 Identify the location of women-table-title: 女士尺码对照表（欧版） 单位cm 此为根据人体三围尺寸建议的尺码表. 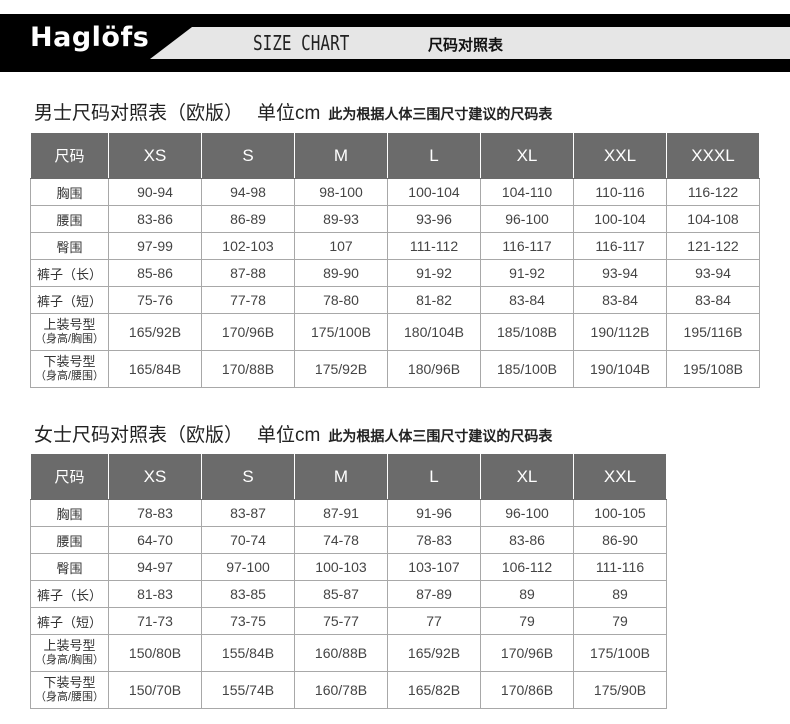
(293, 433).